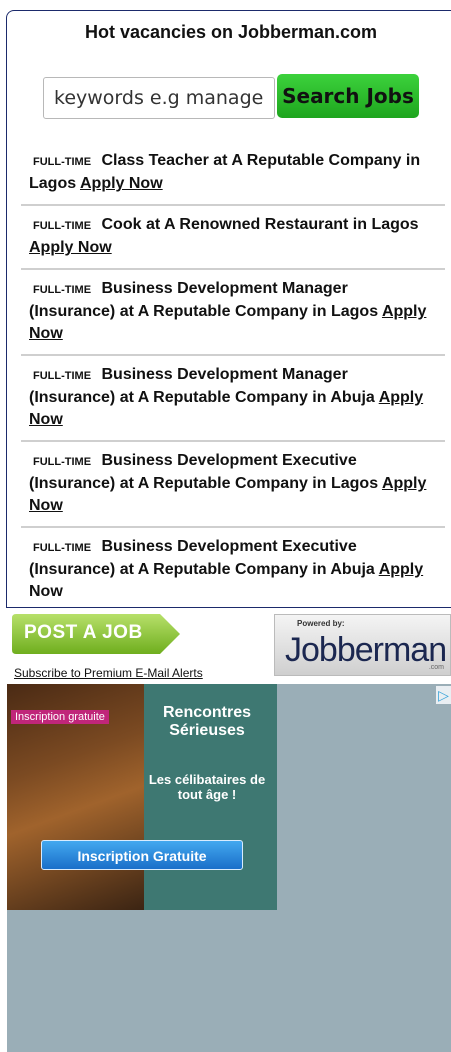  What do you see at coordinates (231, 32) in the screenshot?
I see `widget-title: Hot vacancies on Jobberman.com` at bounding box center [231, 32].